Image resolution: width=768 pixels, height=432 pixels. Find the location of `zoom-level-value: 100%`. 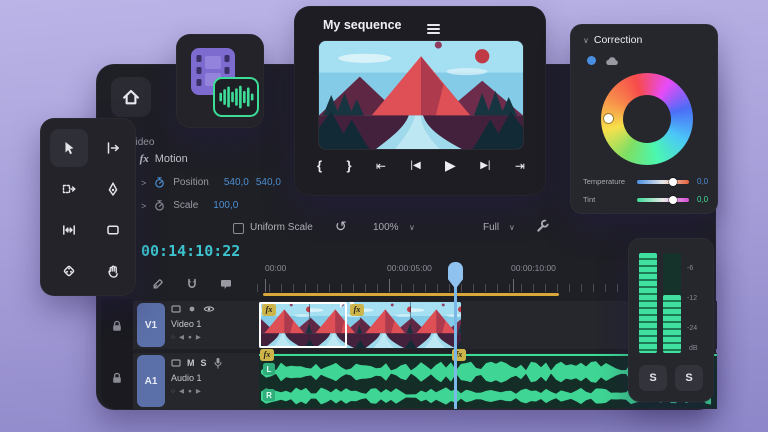

zoom-level-value: 100% is located at coordinates (386, 227).